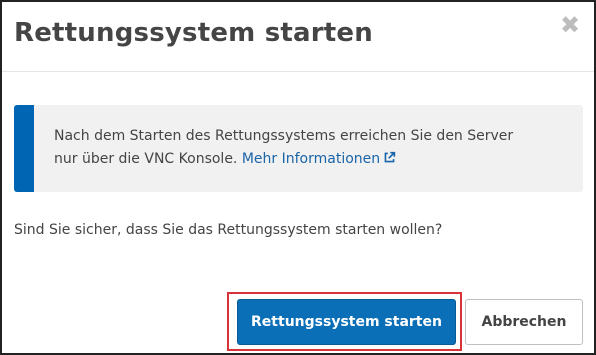 The height and width of the screenshot is (355, 596). I want to click on cancel-button: Abbrechen, so click(524, 322).